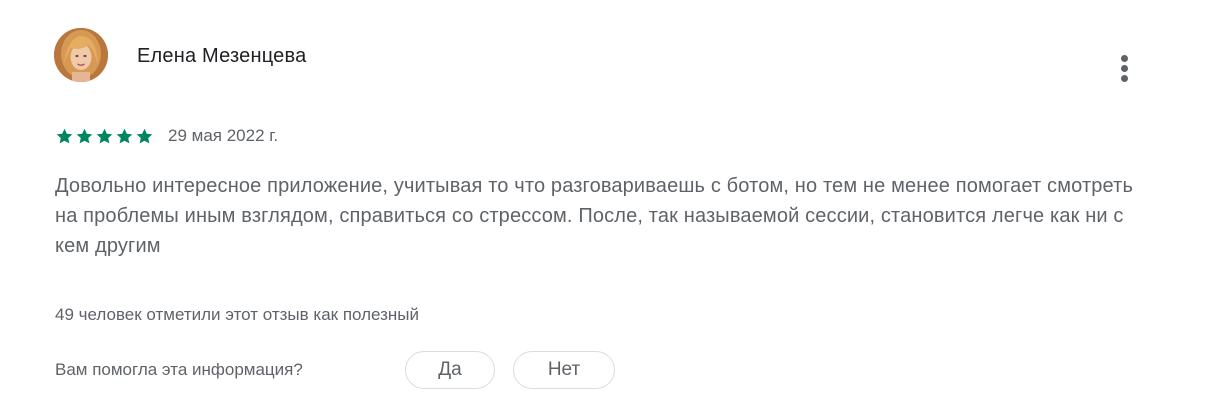  Describe the element at coordinates (564, 370) in the screenshot. I see `no-button: Нет` at that location.